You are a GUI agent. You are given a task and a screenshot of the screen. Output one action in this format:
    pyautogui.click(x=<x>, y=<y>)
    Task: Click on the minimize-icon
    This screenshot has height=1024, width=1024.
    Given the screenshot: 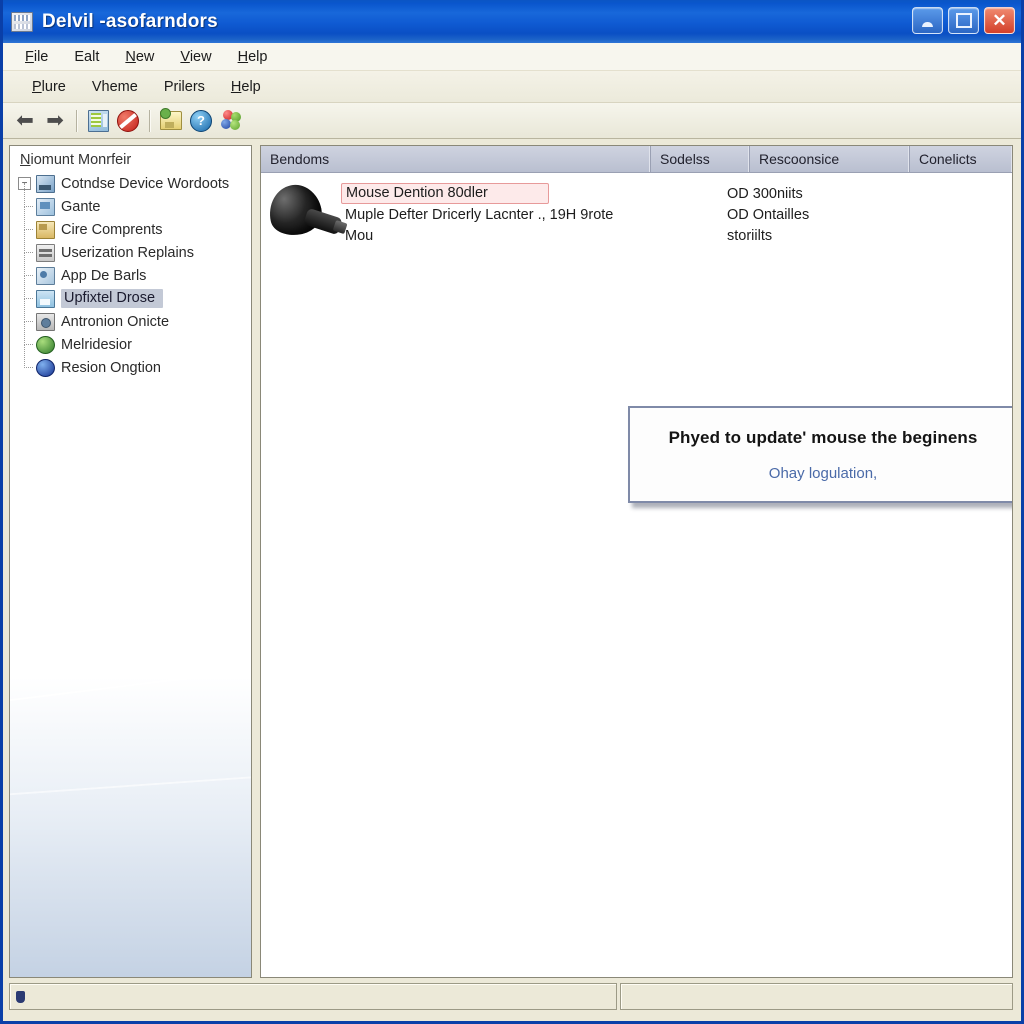 What is the action you would take?
    pyautogui.click(x=927, y=24)
    